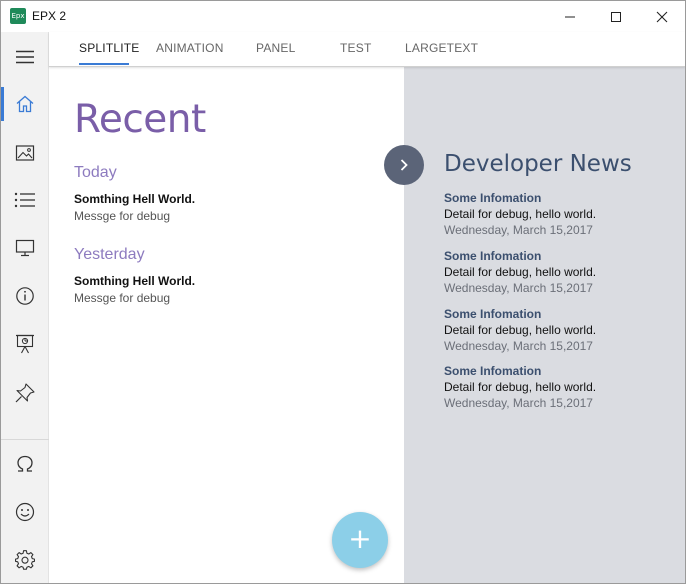  I want to click on group-header-yesterday: Yesterday, so click(109, 254).